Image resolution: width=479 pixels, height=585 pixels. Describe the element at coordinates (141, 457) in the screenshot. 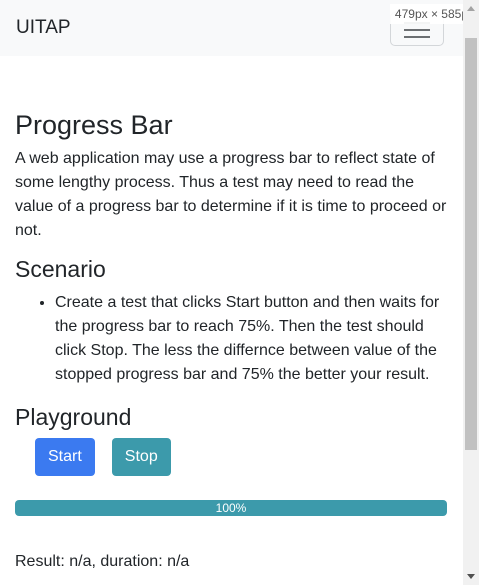

I see `stop-button: Stop` at that location.